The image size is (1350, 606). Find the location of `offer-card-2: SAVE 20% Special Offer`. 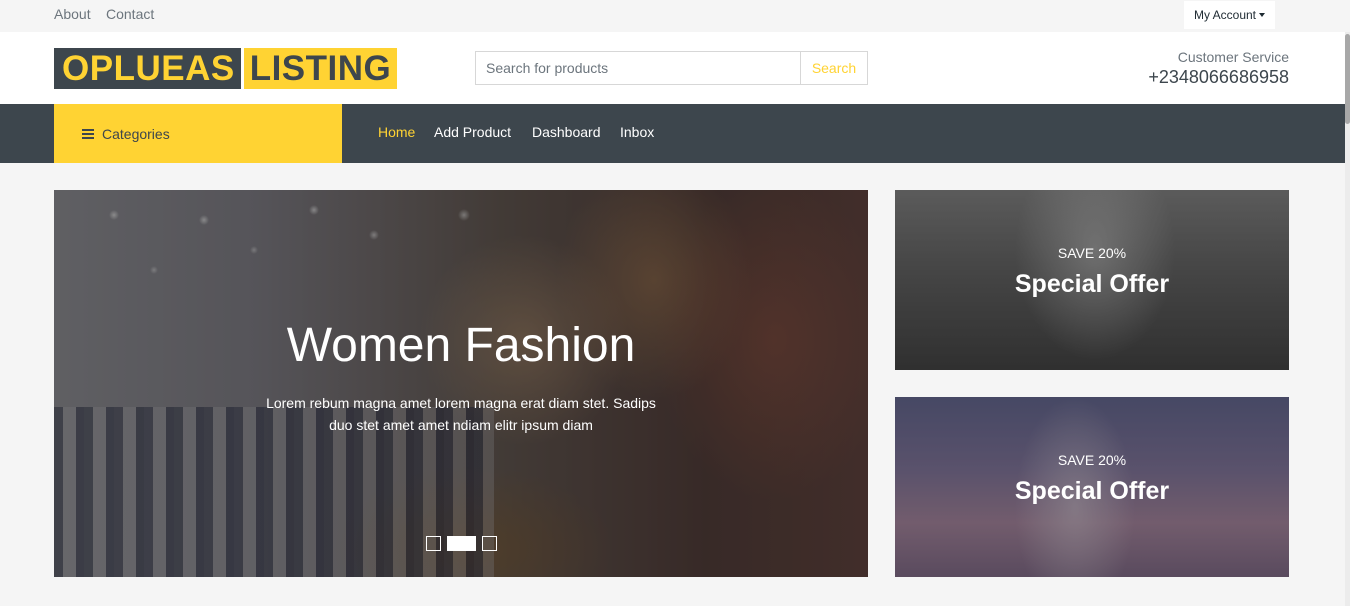

offer-card-2: SAVE 20% Special Offer is located at coordinates (1092, 487).